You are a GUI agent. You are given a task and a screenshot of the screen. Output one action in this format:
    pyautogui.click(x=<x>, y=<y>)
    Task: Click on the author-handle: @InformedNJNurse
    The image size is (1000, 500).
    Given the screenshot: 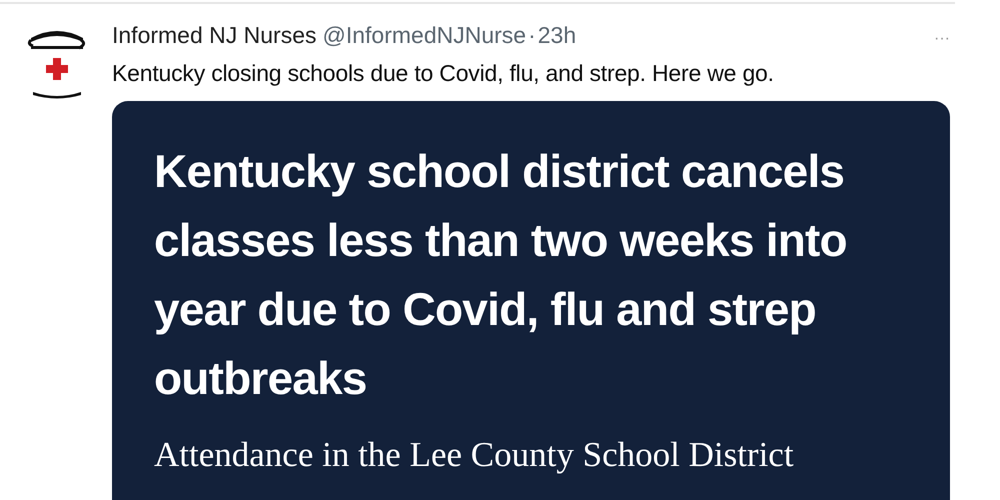 What is the action you would take?
    pyautogui.click(x=424, y=35)
    